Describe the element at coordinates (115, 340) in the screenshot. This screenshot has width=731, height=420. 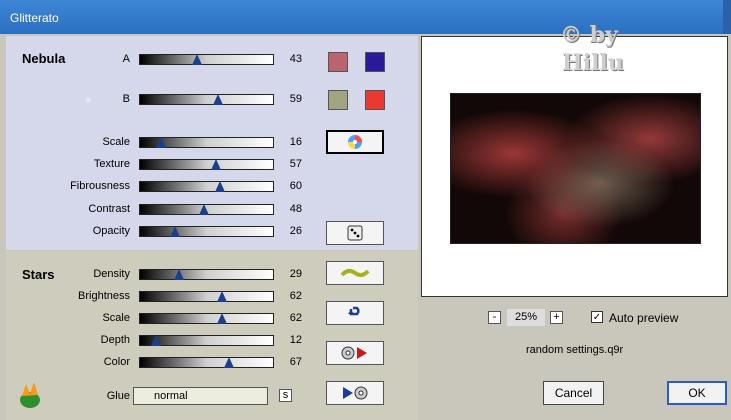
I see `slider-label-depth: Depth` at that location.